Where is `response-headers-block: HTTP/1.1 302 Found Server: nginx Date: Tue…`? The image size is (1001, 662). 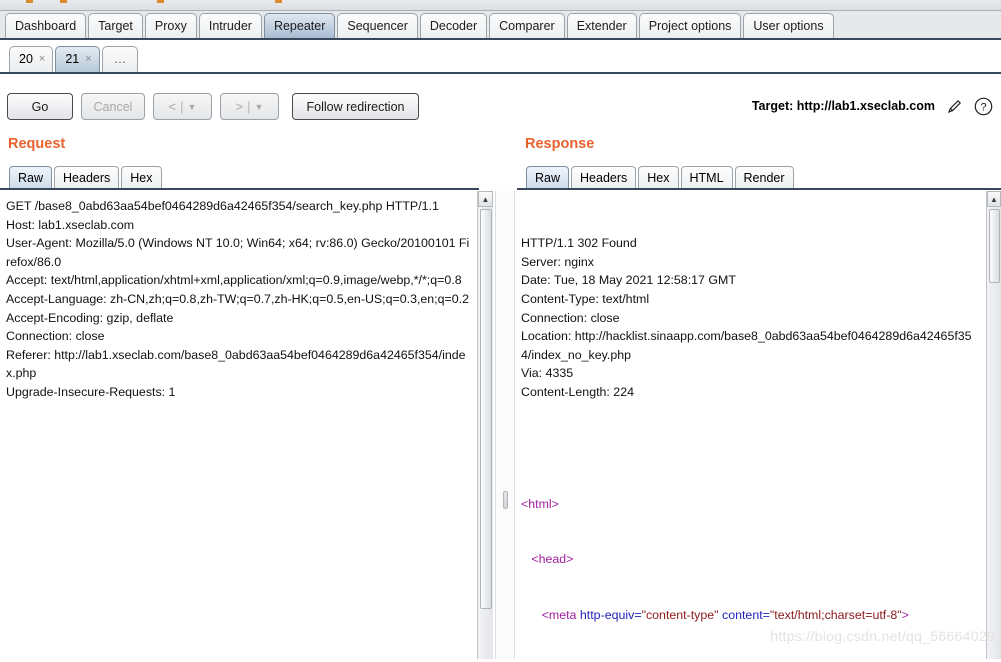 response-headers-block: HTTP/1.1 302 Found Server: nginx Date: Tue… is located at coordinates (749, 317).